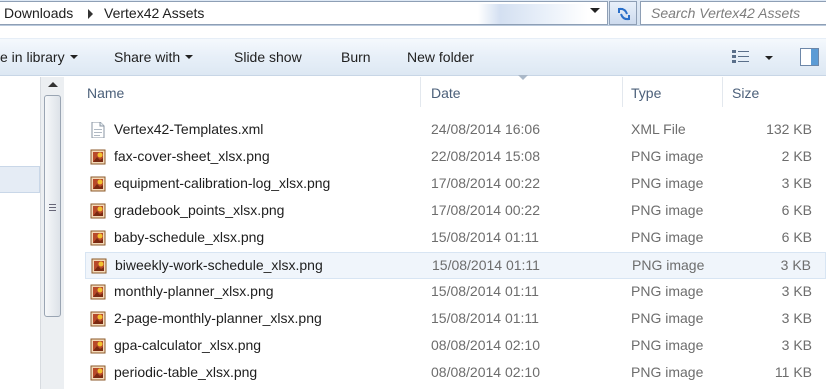  Describe the element at coordinates (741, 58) in the screenshot. I see `change-view-icon` at that location.